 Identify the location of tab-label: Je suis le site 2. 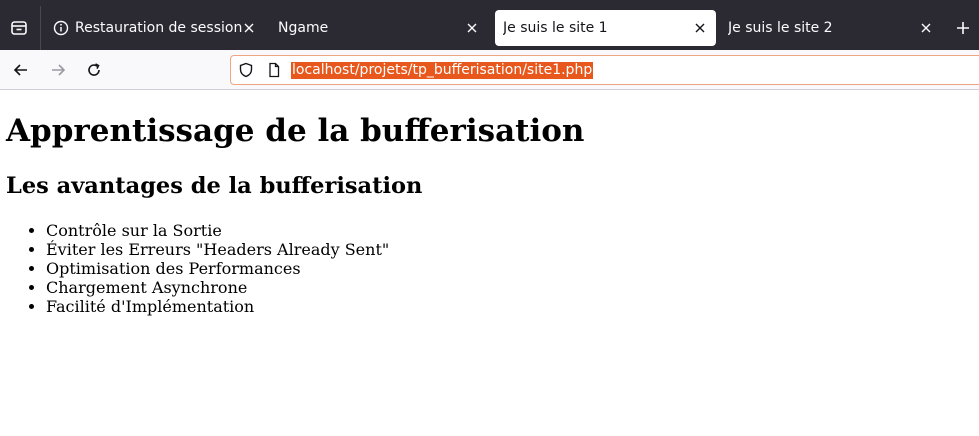
(780, 28).